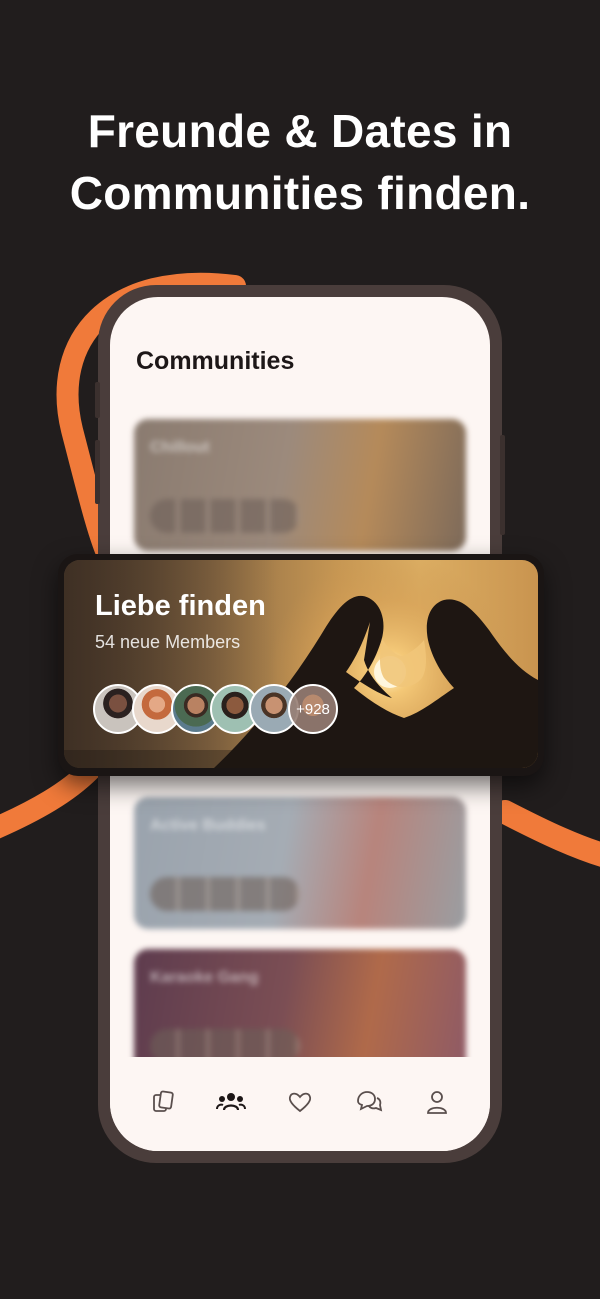 The width and height of the screenshot is (600, 1299). What do you see at coordinates (204, 977) in the screenshot?
I see `community-card-title: Karaoke Gang` at bounding box center [204, 977].